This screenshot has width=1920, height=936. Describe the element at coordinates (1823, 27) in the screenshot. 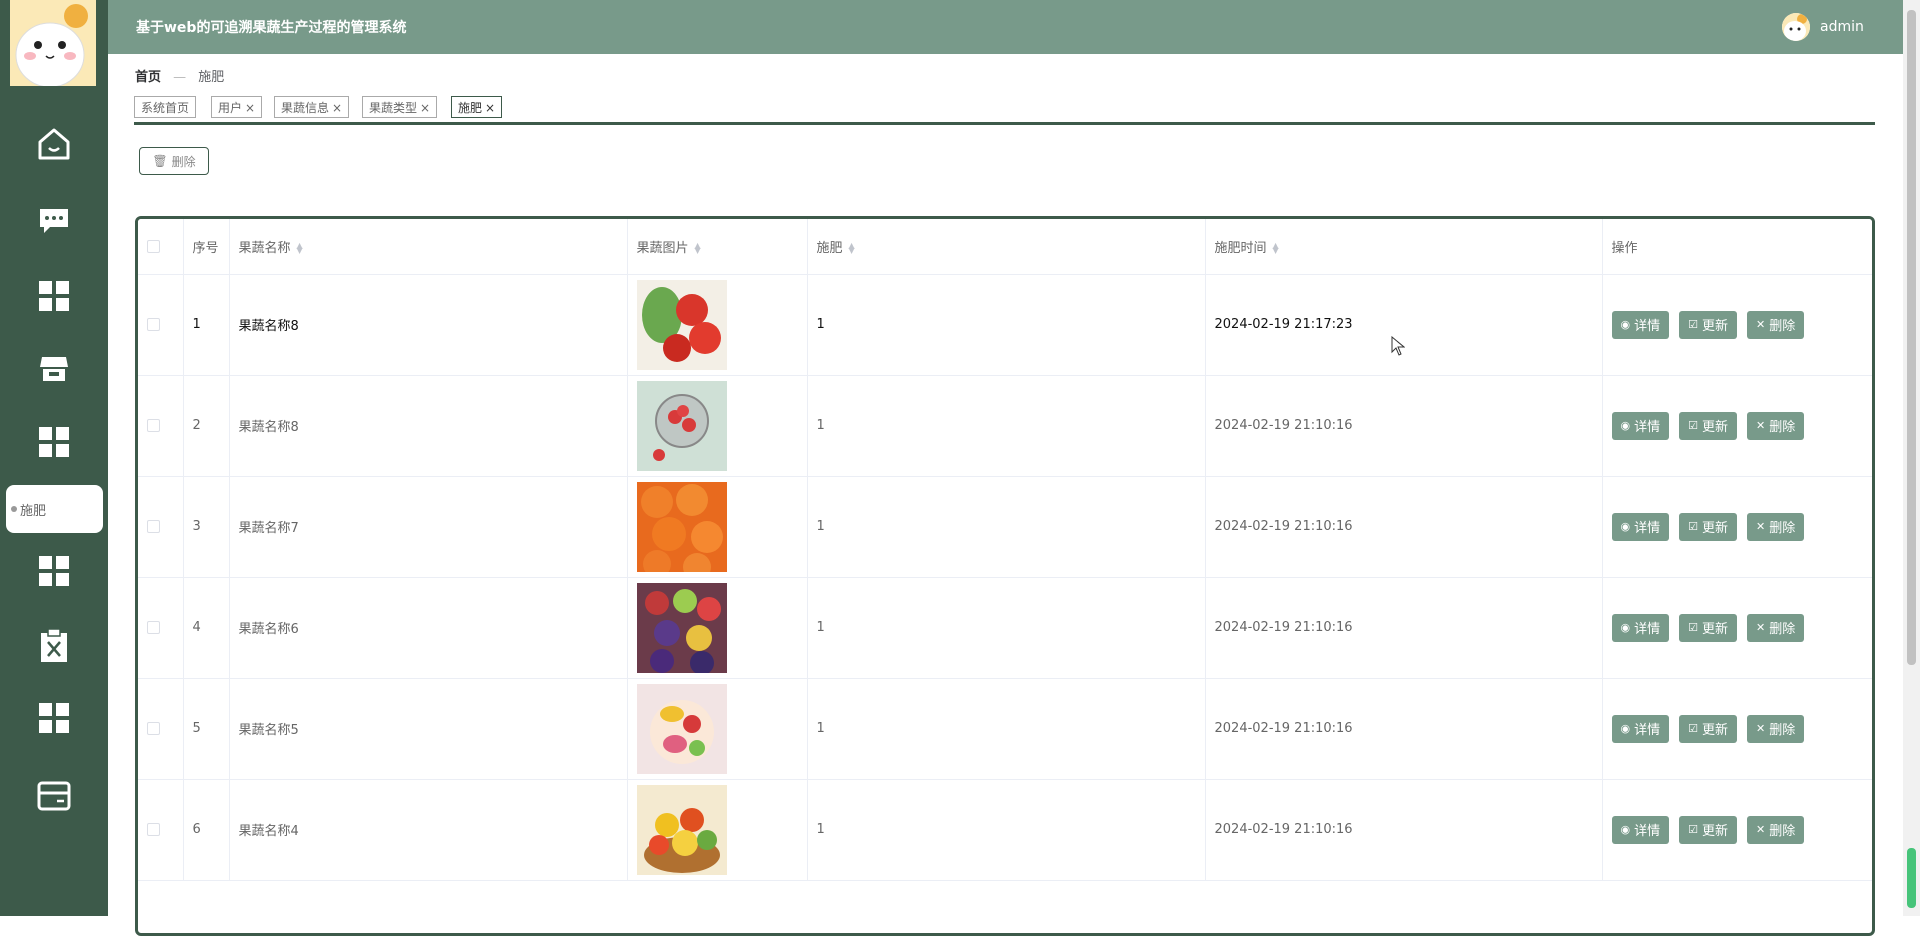

I see `user-menu: admin` at that location.